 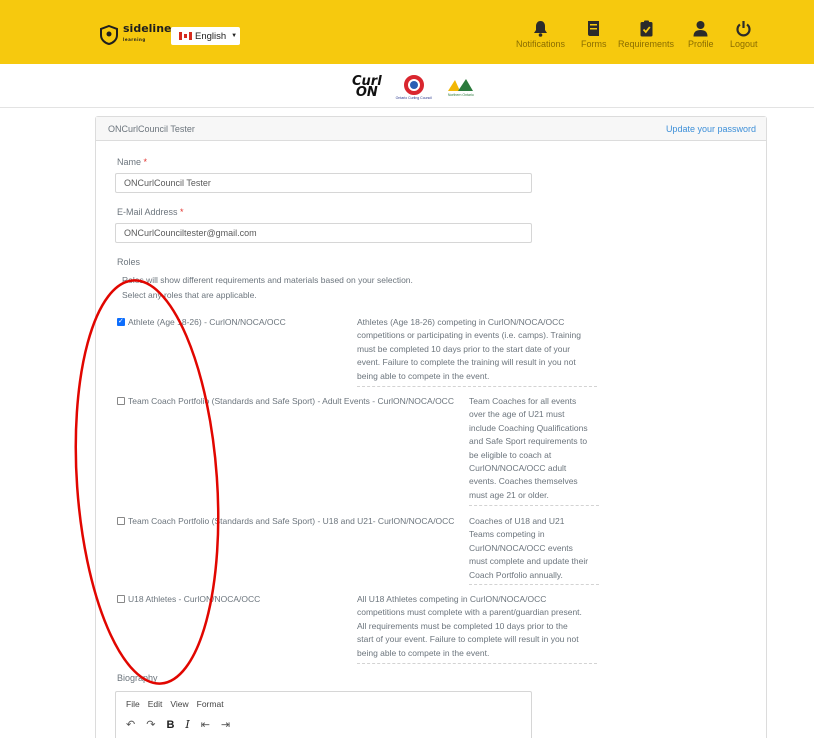 I want to click on name-label-text: Name, so click(x=129, y=162).